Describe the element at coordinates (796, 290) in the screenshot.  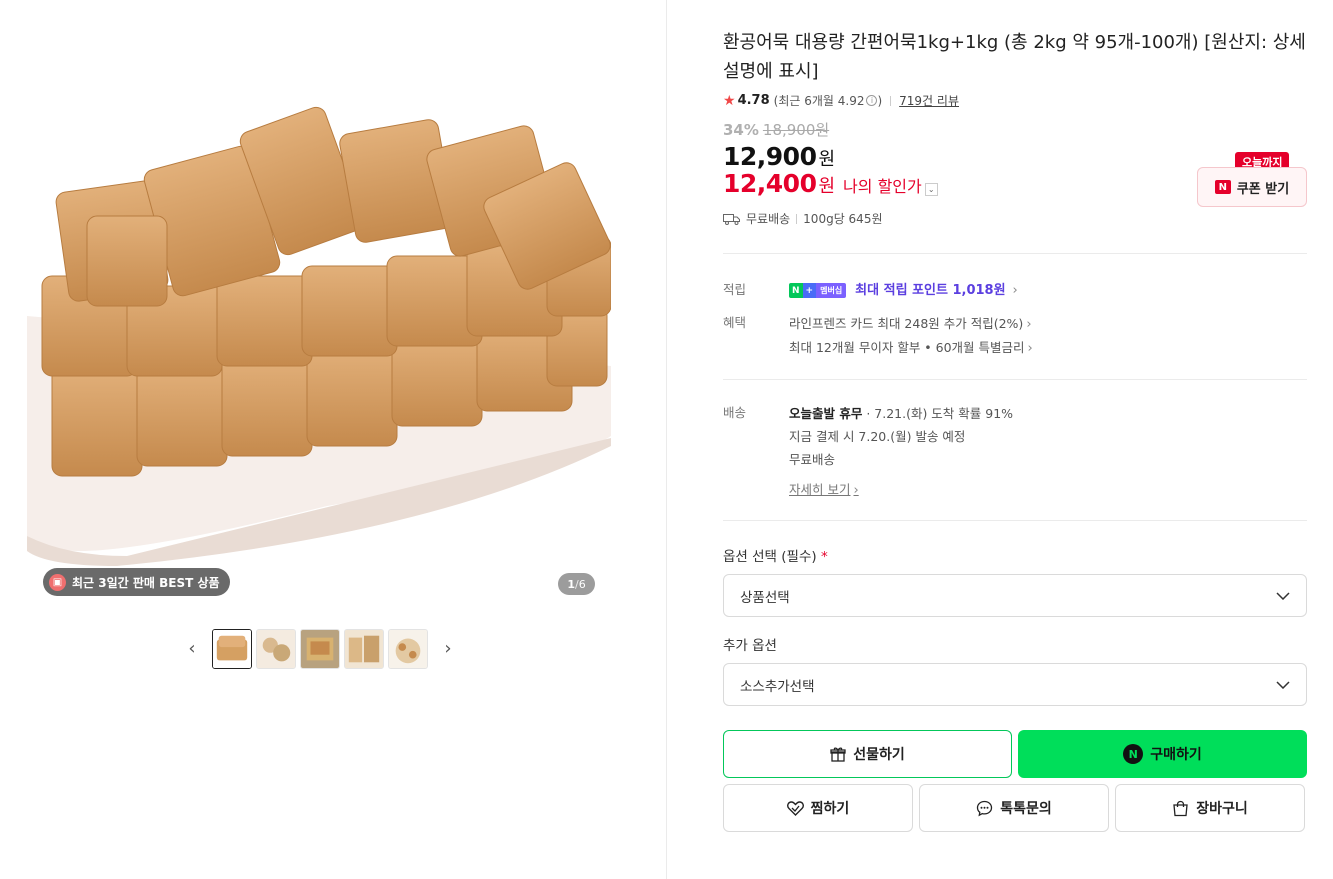
I see `np-n: N` at that location.